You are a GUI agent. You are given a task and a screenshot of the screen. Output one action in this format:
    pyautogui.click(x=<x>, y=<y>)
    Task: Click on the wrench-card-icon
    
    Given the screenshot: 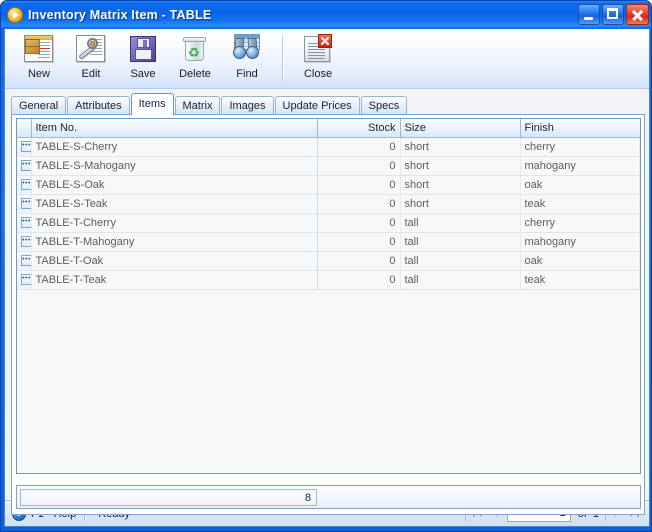 What is the action you would take?
    pyautogui.click(x=91, y=49)
    